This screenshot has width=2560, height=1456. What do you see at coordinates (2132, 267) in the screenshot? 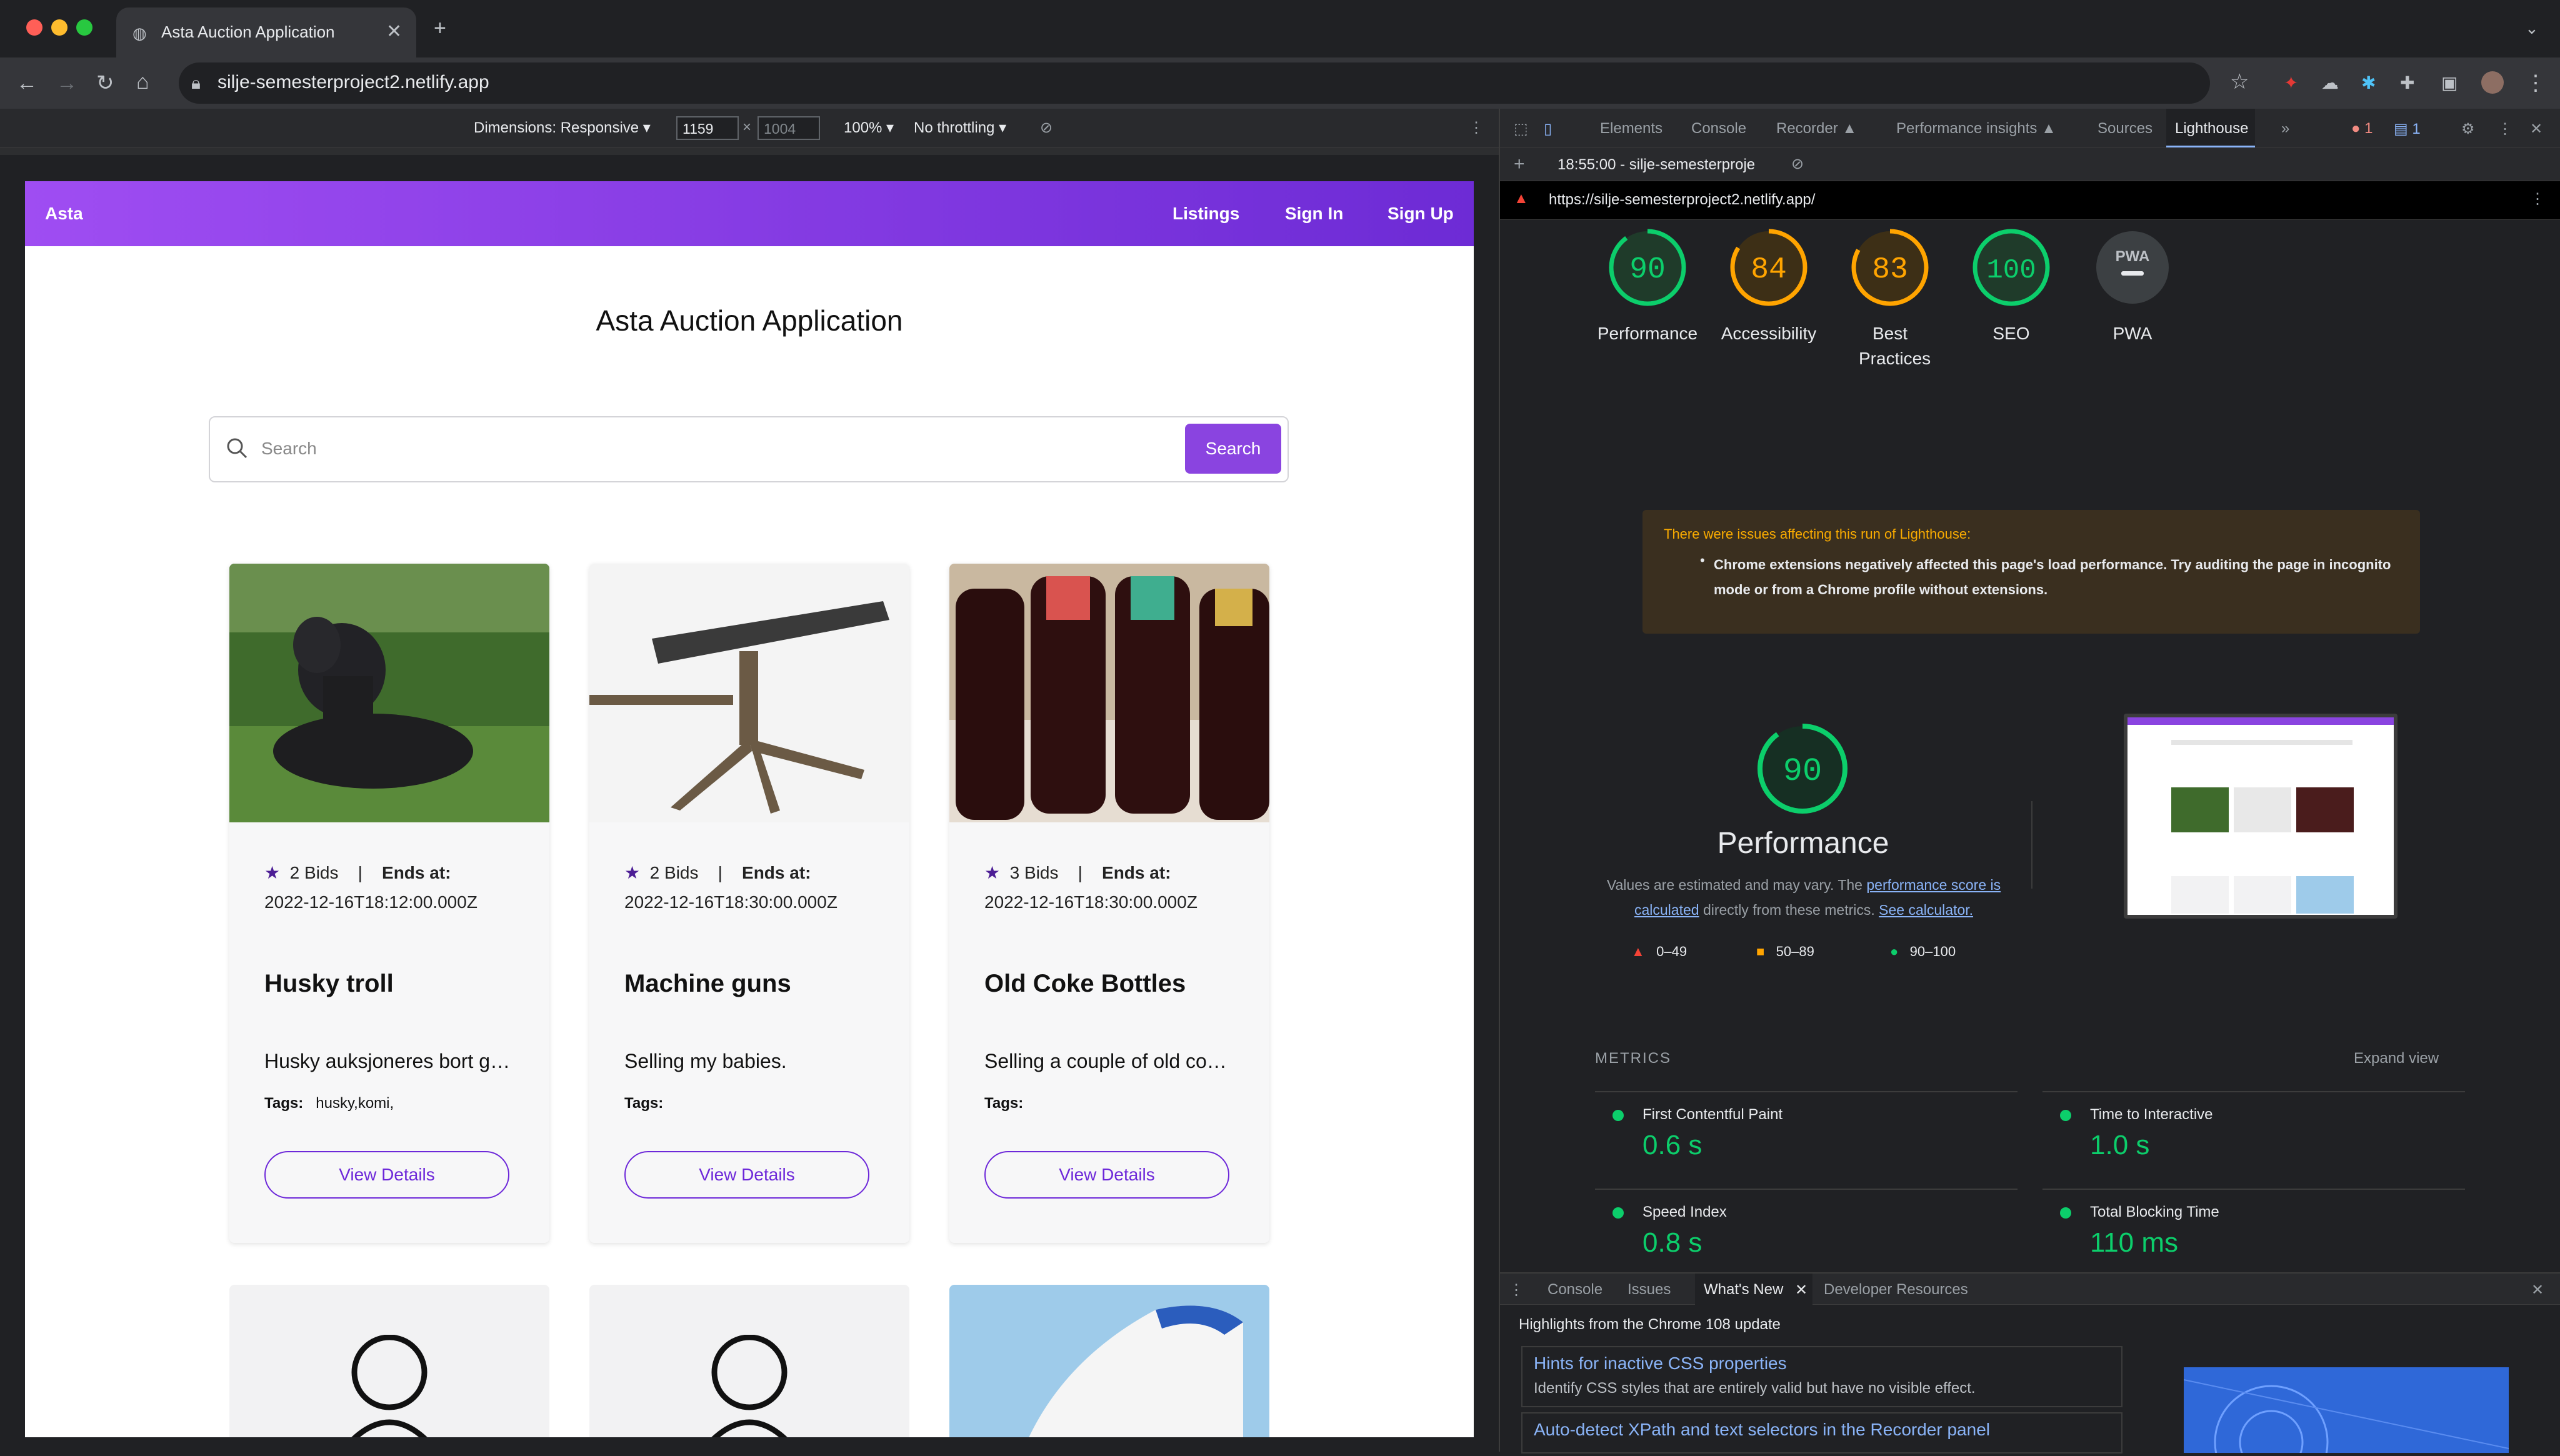
I see `score-gauge-pwa: PWA` at bounding box center [2132, 267].